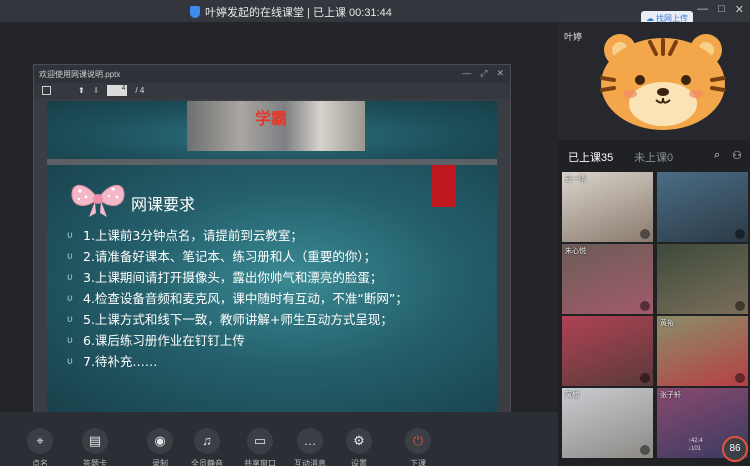 Image resolution: width=750 pixels, height=466 pixels. What do you see at coordinates (272, 91) in the screenshot?
I see `ppt-toolbar: ⬆ ⬇ 4 / 4` at bounding box center [272, 91].